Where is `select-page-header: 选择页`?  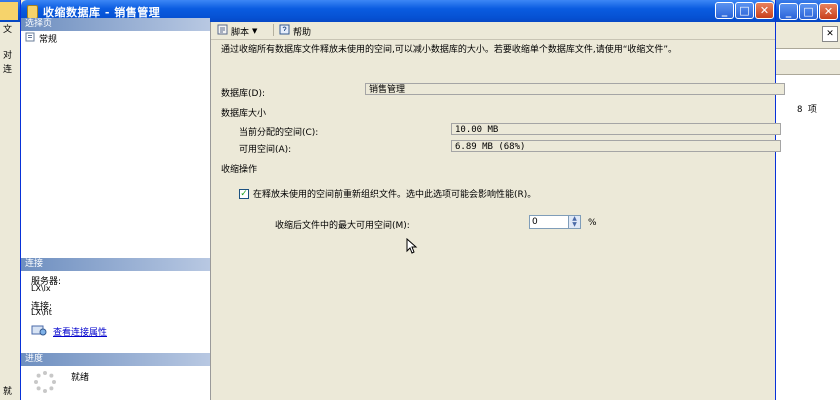 select-page-header: 选择页 is located at coordinates (115, 24).